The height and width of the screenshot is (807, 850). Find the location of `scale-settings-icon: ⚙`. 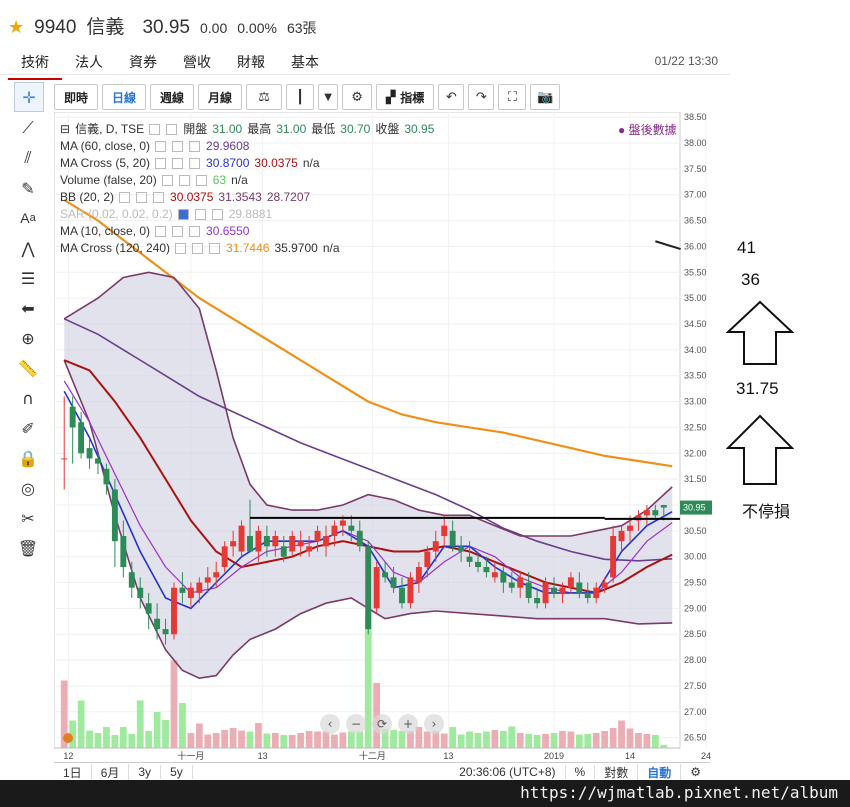

scale-settings-icon: ⚙ is located at coordinates (695, 772).